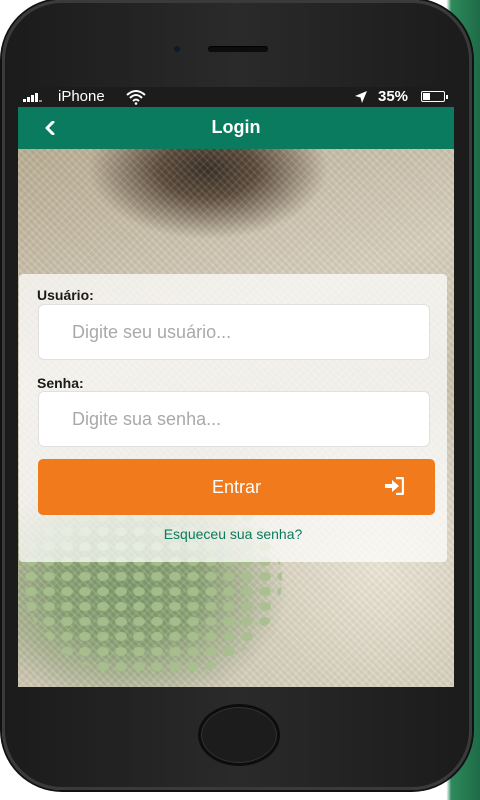  Describe the element at coordinates (177, 49) in the screenshot. I see `front-camera` at that location.